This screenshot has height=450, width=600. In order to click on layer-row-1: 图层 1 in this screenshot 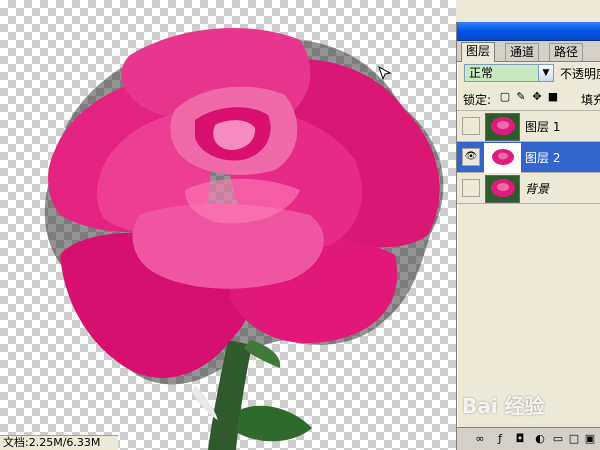, I will do `click(528, 126)`.